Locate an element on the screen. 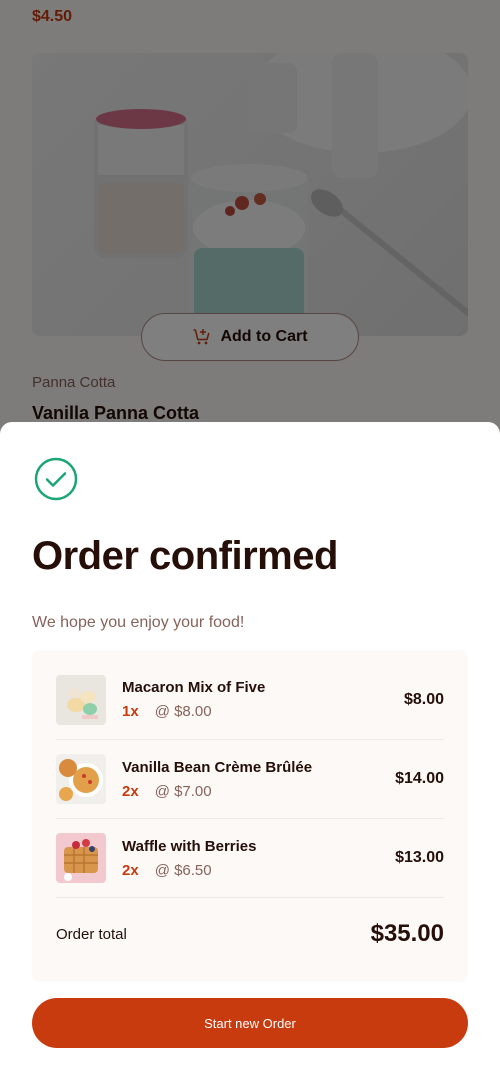 The height and width of the screenshot is (1080, 500). item-total: $14.00 is located at coordinates (419, 778).